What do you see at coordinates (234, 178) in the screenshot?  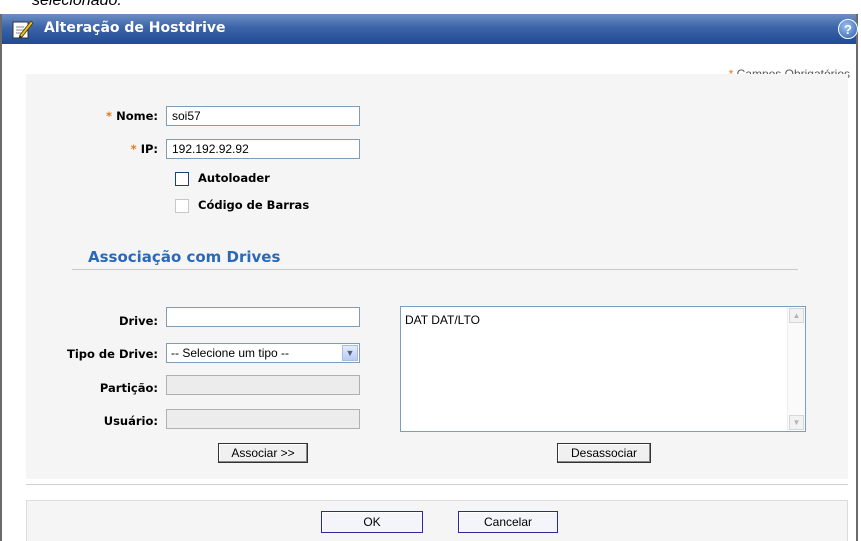 I see `autoloader-label: Autoloader` at bounding box center [234, 178].